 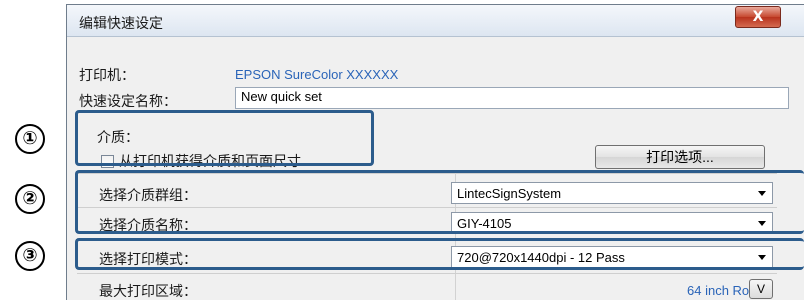 What do you see at coordinates (148, 291) in the screenshot?
I see `max-print-area-label: 最大打印区域：` at bounding box center [148, 291].